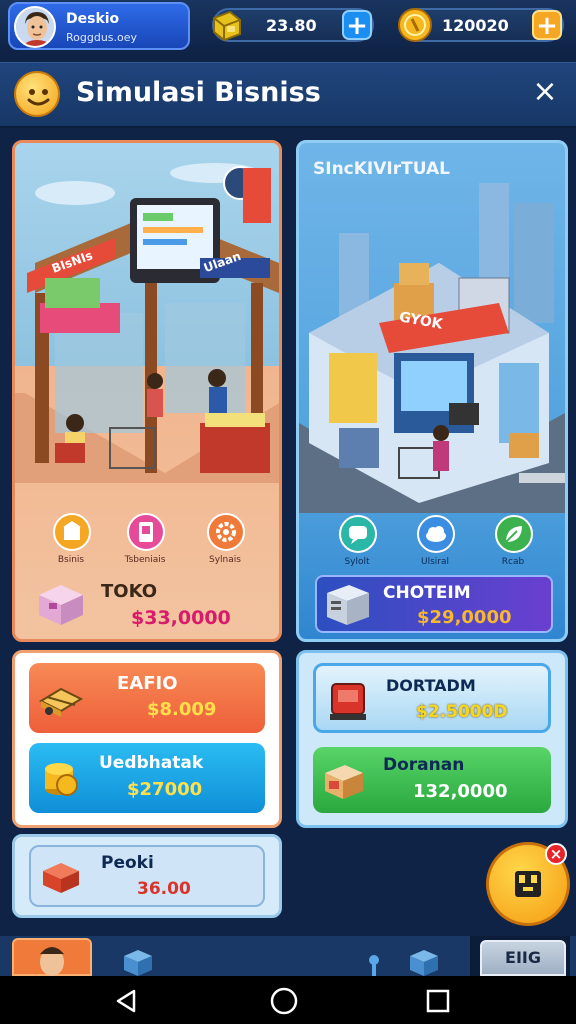  What do you see at coordinates (432, 780) in the screenshot?
I see `offer-doranan: Doranan 132,0000` at bounding box center [432, 780].